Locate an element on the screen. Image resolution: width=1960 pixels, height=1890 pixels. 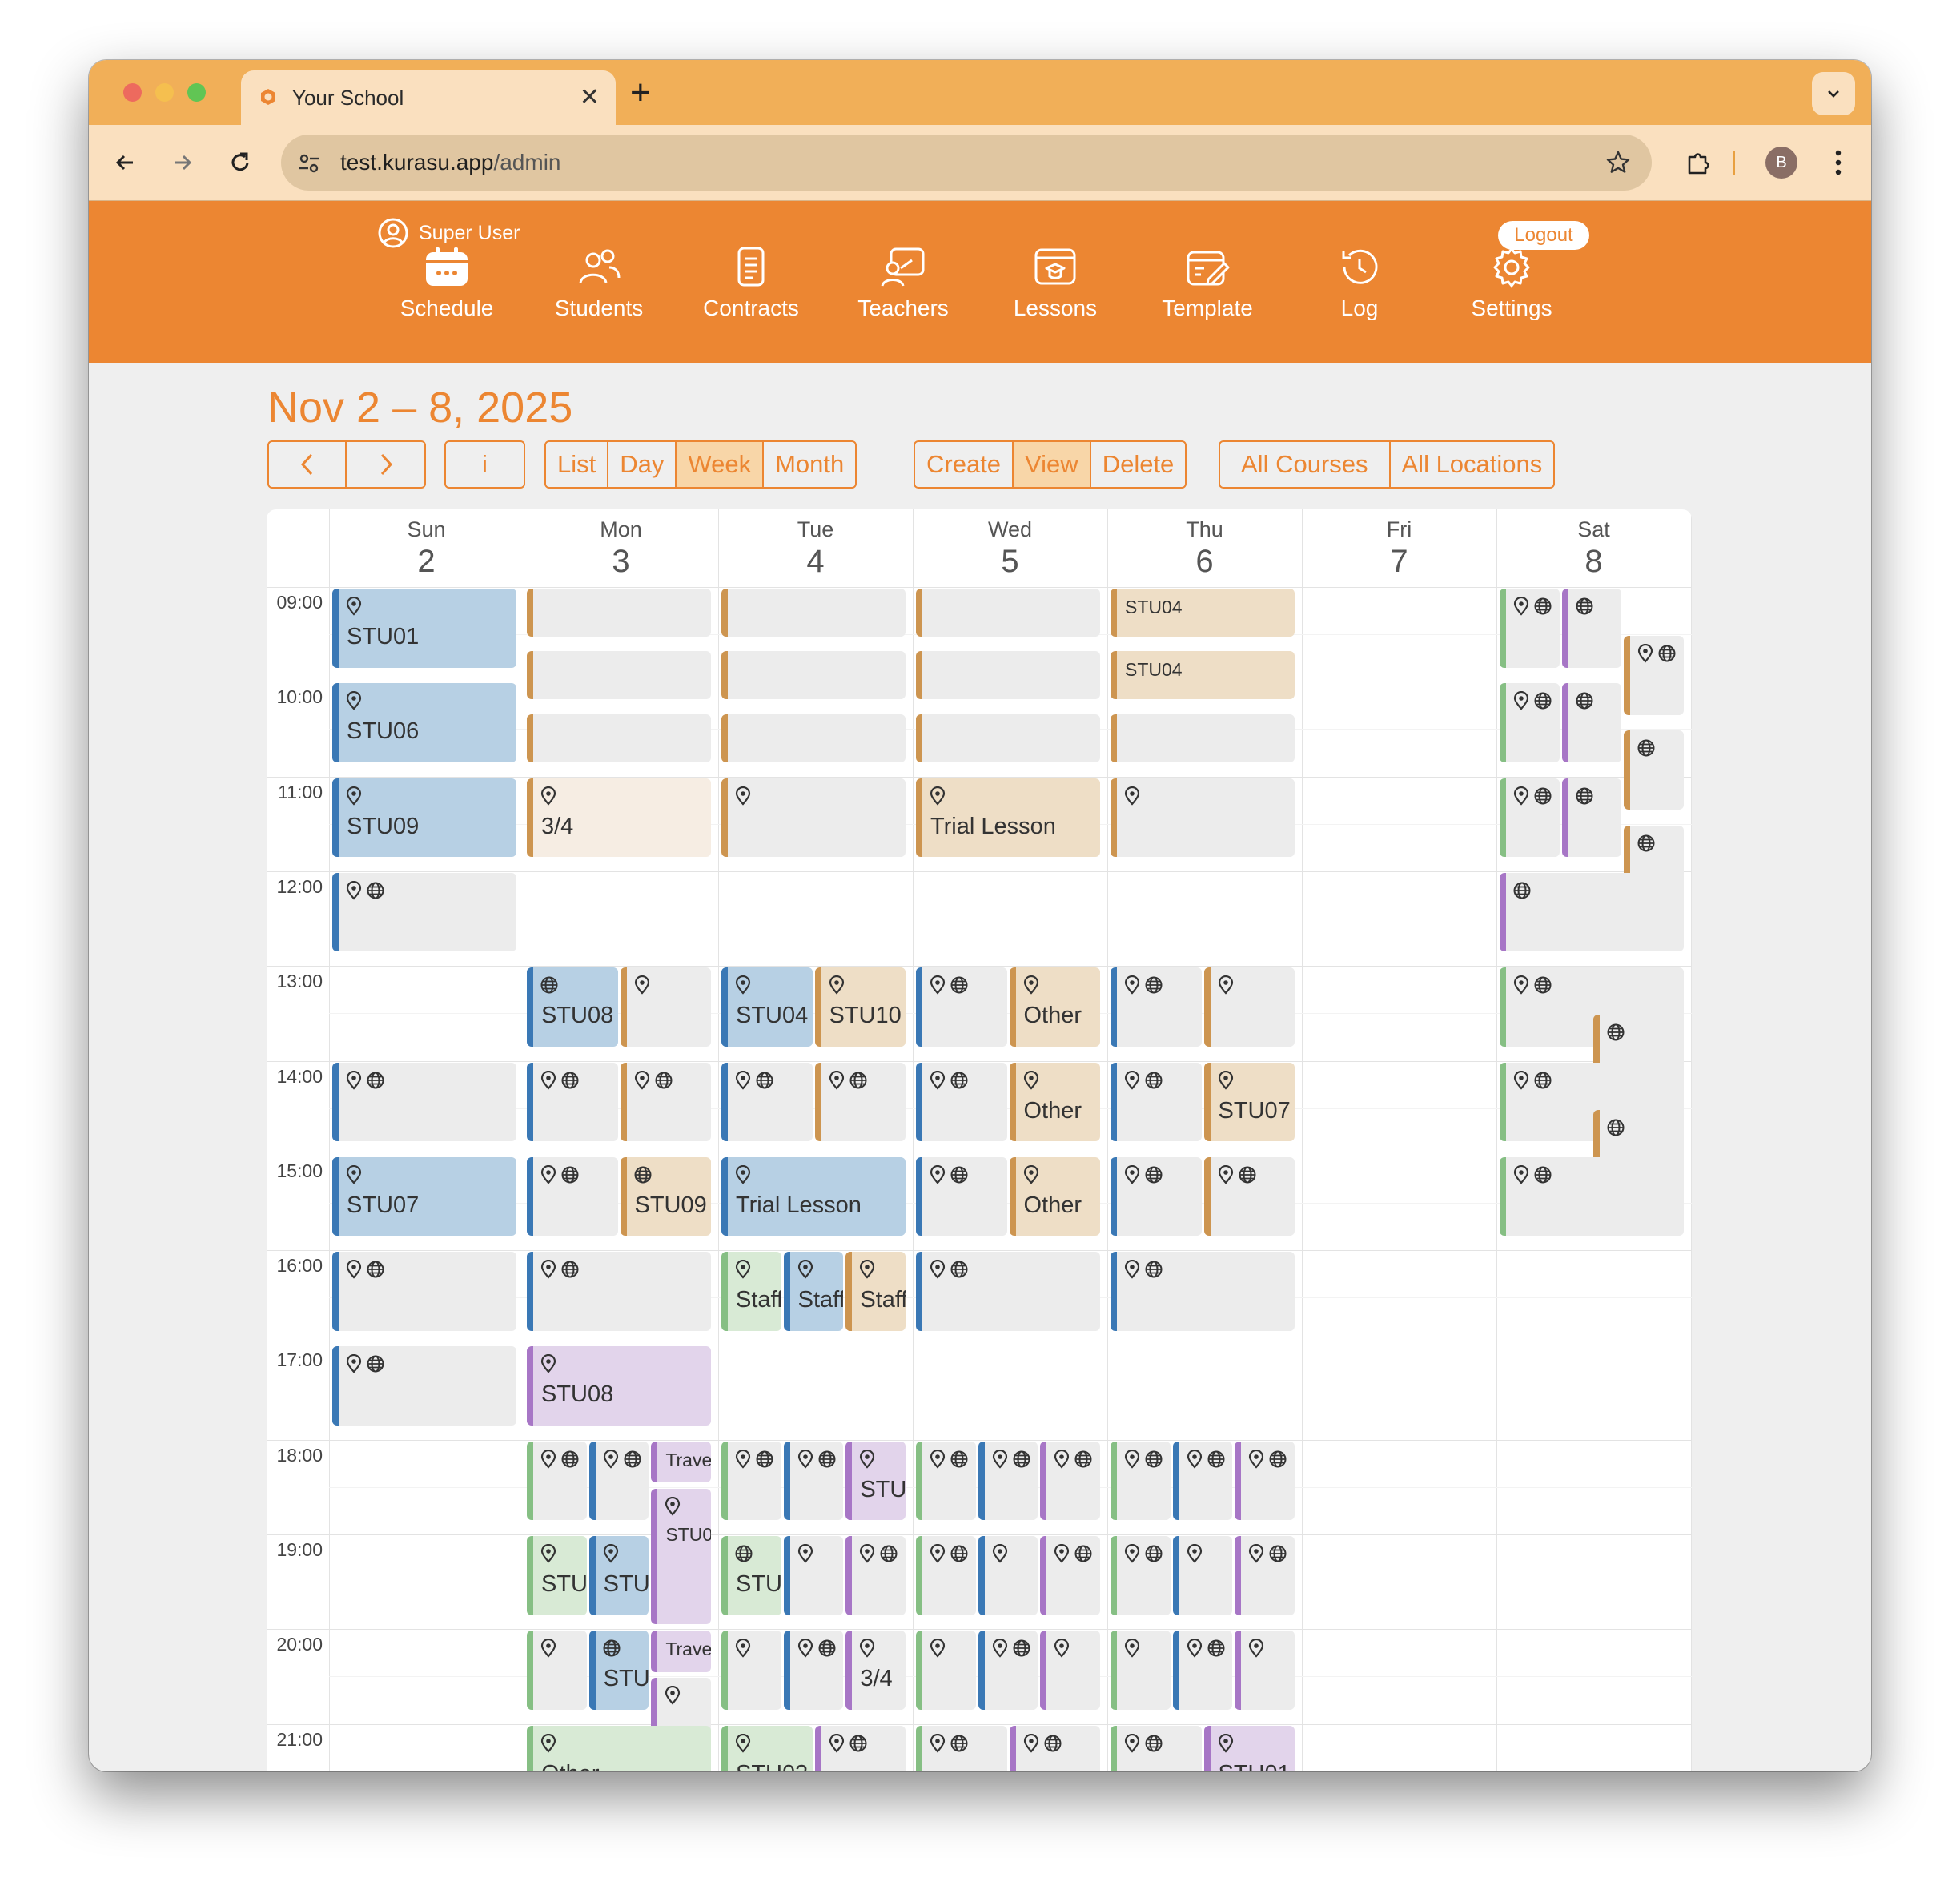
maximize-window-button is located at coordinates (197, 92).